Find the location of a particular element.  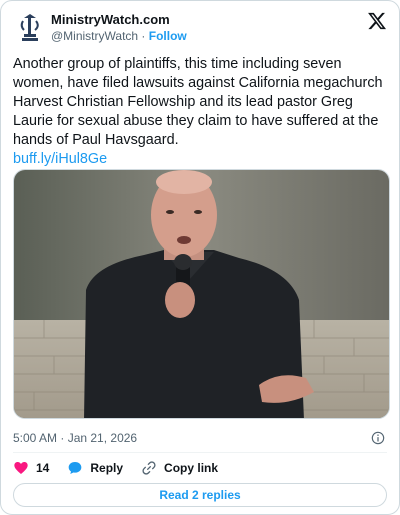

timestamp: 5:00 AM · Jan 21, 2026 is located at coordinates (75, 438).